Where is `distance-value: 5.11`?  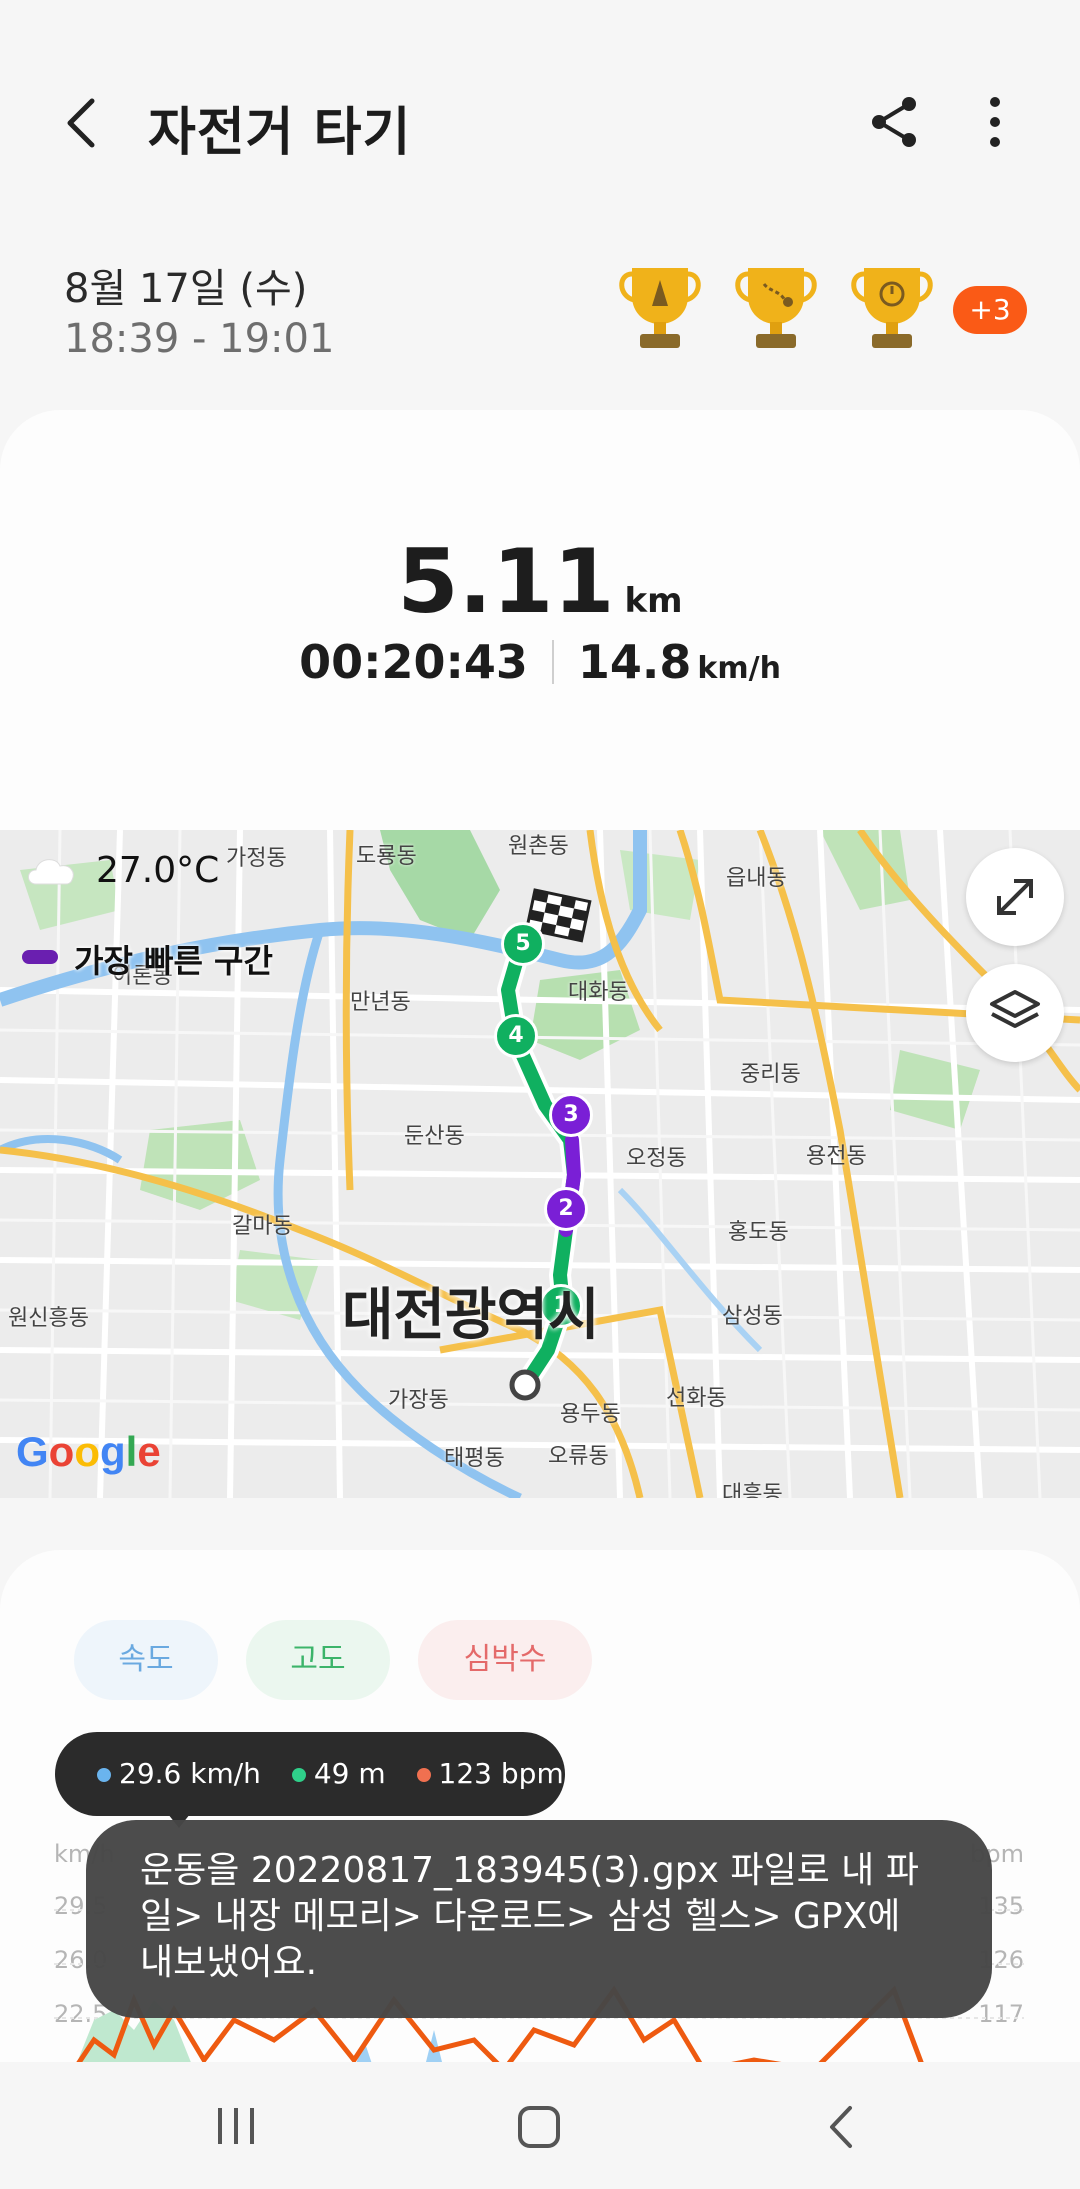 distance-value: 5.11 is located at coordinates (506, 581).